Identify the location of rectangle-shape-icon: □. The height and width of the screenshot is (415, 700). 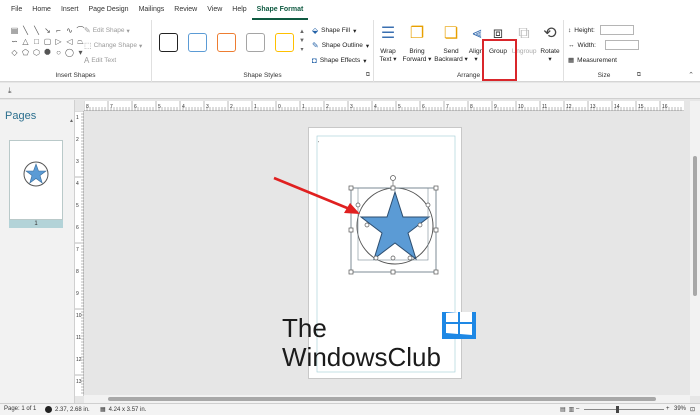
(36, 41).